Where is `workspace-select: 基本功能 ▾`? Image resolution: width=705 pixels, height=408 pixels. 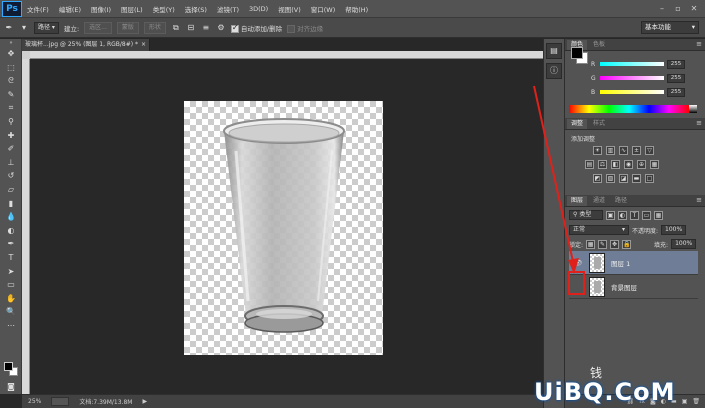 workspace-select: 基本功能 ▾ is located at coordinates (670, 27).